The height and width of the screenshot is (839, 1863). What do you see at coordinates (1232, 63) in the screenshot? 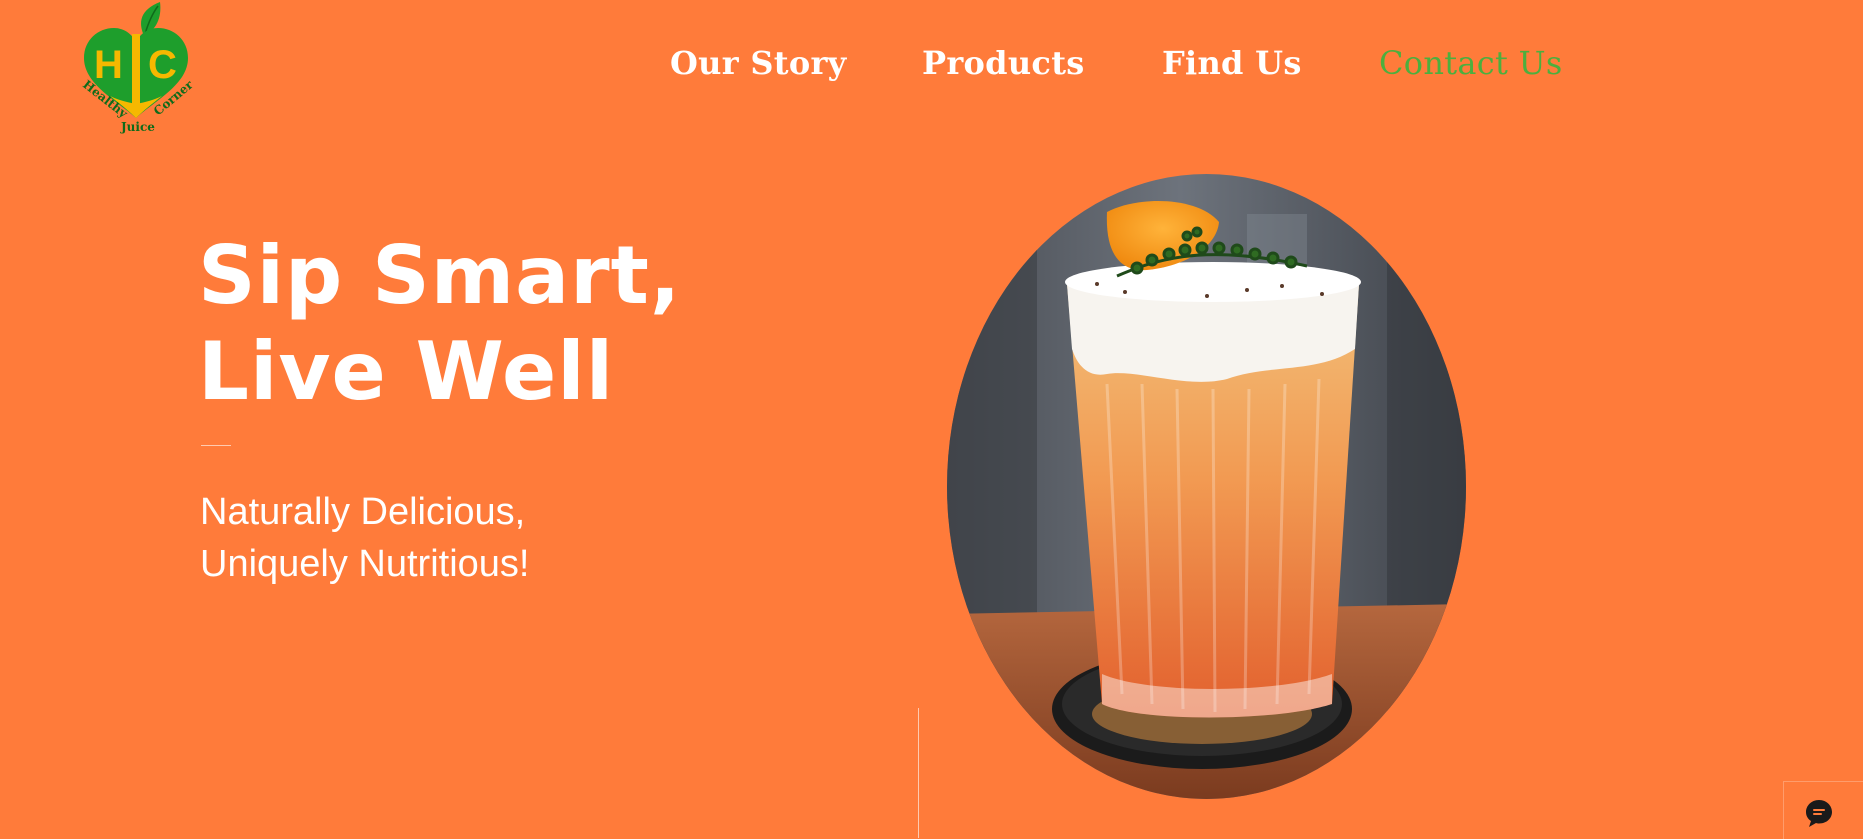
I see `nav-link-find-us: Find Us` at bounding box center [1232, 63].